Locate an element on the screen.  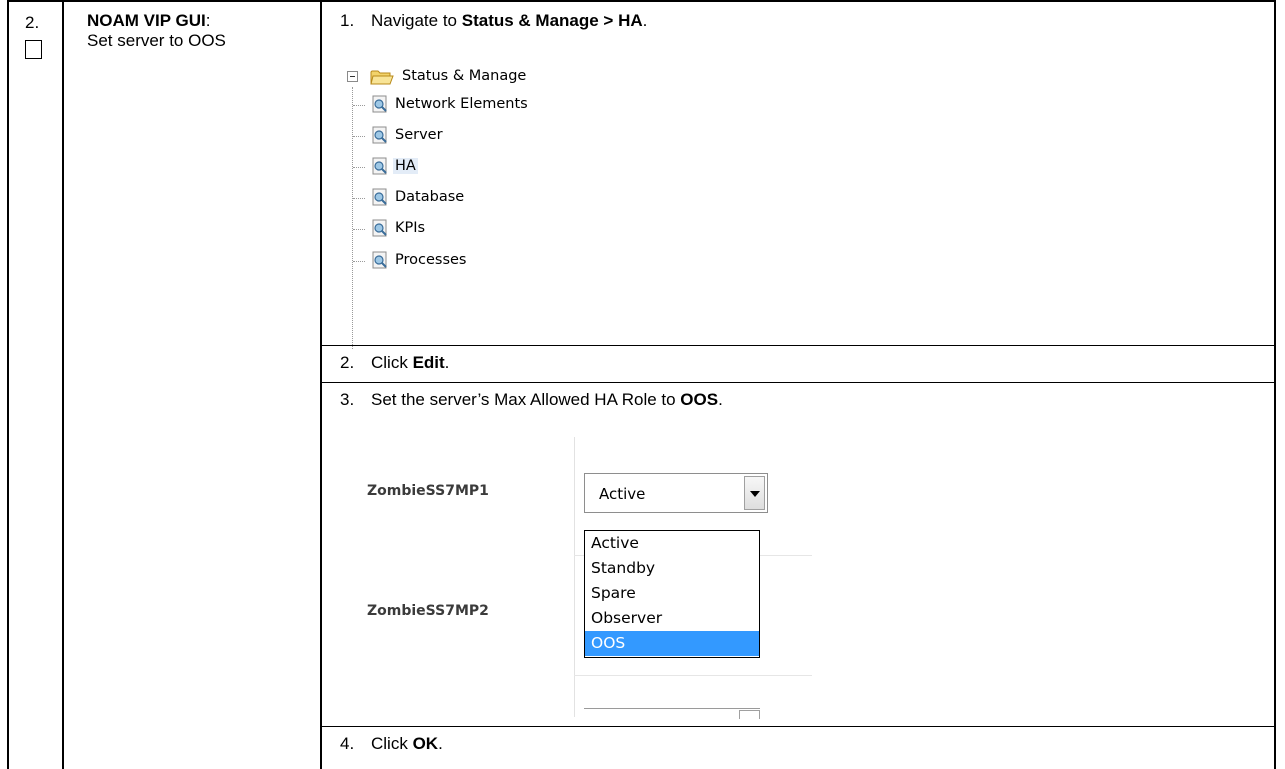
instruction-4: 4. Click OK. is located at coordinates (391, 744).